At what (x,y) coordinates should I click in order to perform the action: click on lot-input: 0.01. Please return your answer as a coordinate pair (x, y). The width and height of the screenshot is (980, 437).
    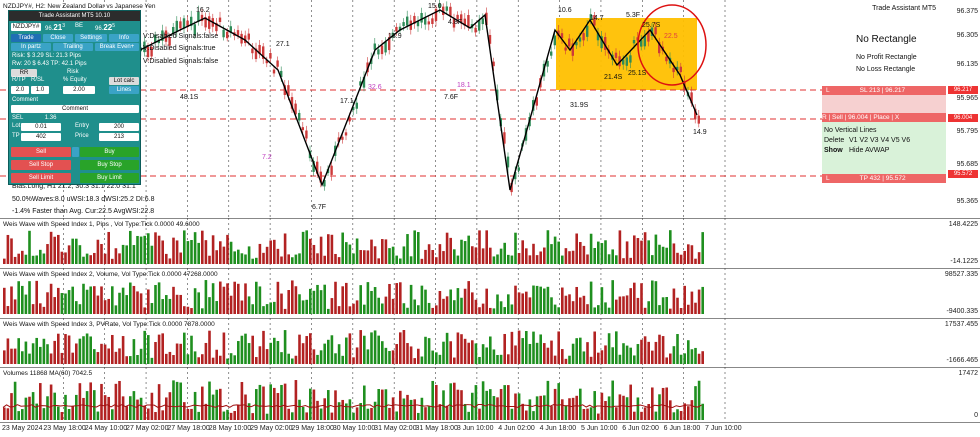
    Looking at the image, I should click on (41, 127).